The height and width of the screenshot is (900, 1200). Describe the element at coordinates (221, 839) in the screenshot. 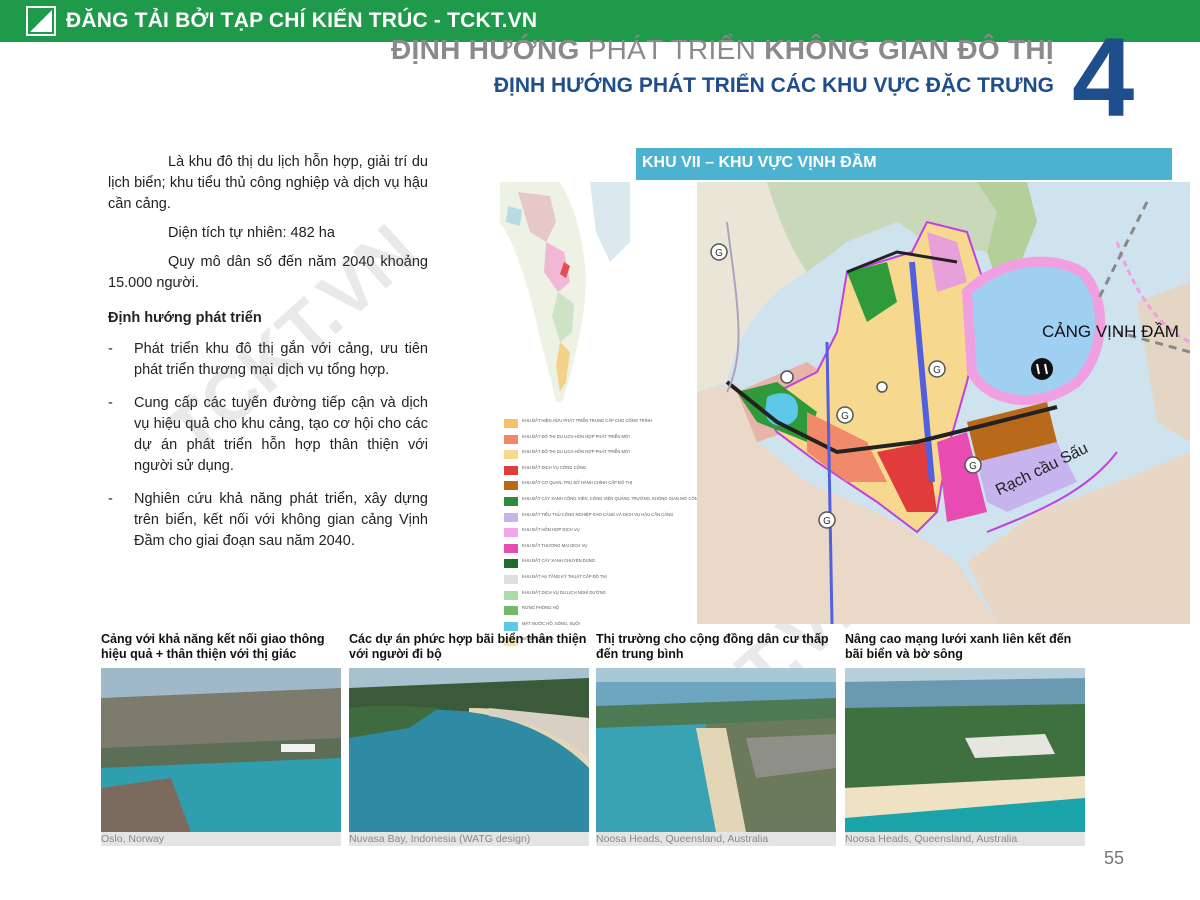

I see `photo-caption: Oslo, Norway` at that location.